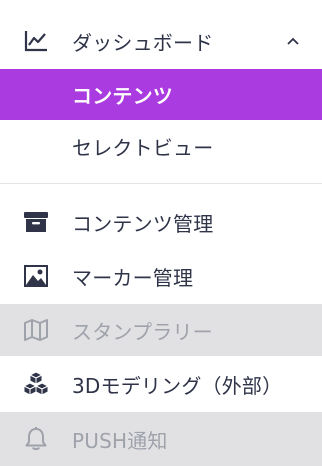 The width and height of the screenshot is (322, 466). Describe the element at coordinates (143, 147) in the screenshot. I see `menu-item-select-view-label: セレクトビュー` at that location.